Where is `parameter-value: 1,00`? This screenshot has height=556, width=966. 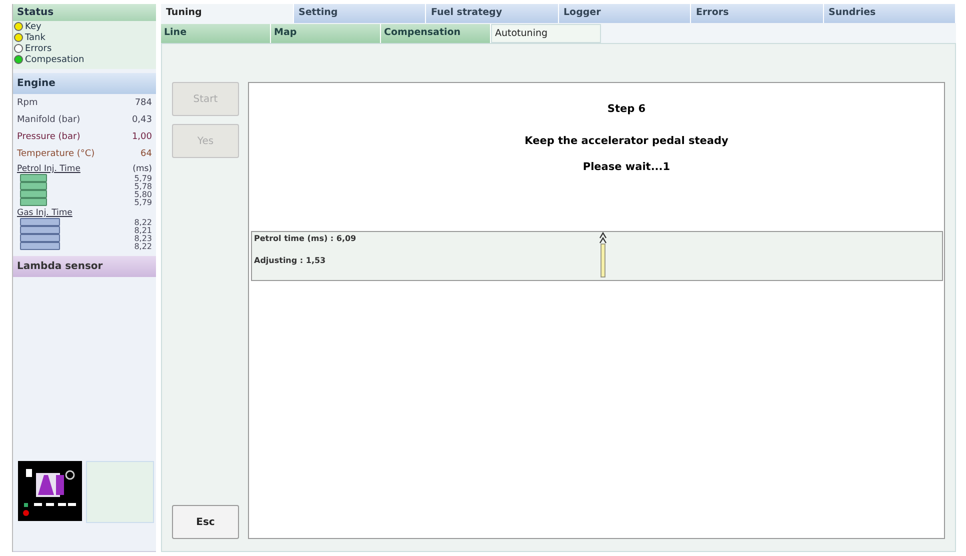
parameter-value: 1,00 is located at coordinates (142, 137).